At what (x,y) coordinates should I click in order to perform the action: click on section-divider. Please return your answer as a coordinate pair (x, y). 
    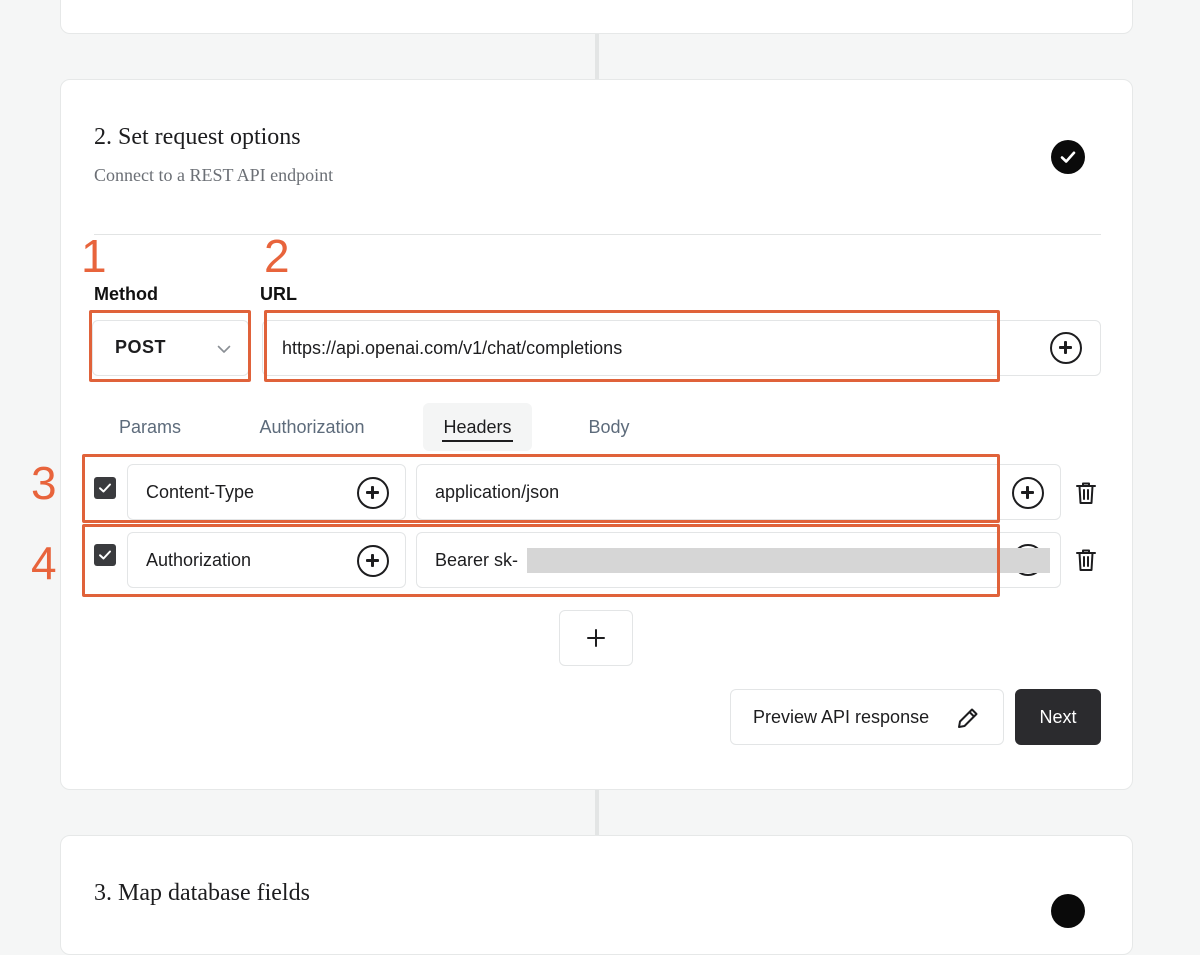
    Looking at the image, I should click on (597, 234).